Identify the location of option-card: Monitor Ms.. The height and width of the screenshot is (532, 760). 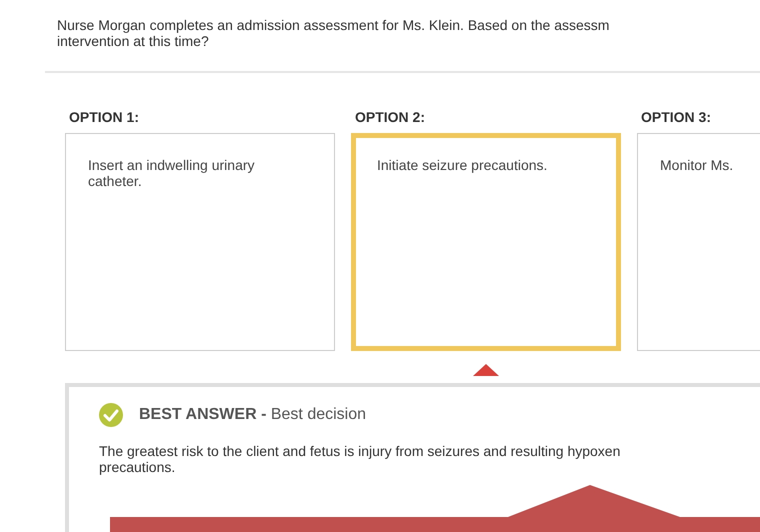
(698, 242).